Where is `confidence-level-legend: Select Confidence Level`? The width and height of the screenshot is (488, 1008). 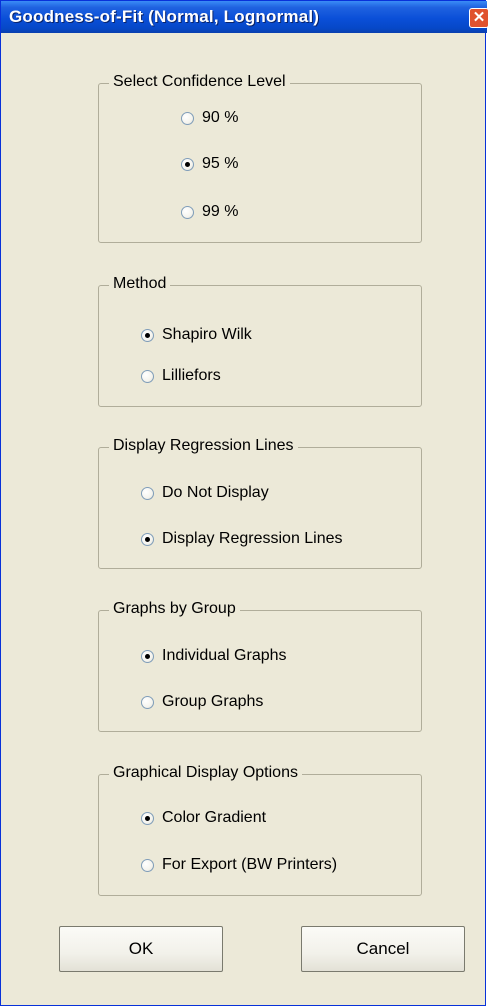 confidence-level-legend: Select Confidence Level is located at coordinates (199, 82).